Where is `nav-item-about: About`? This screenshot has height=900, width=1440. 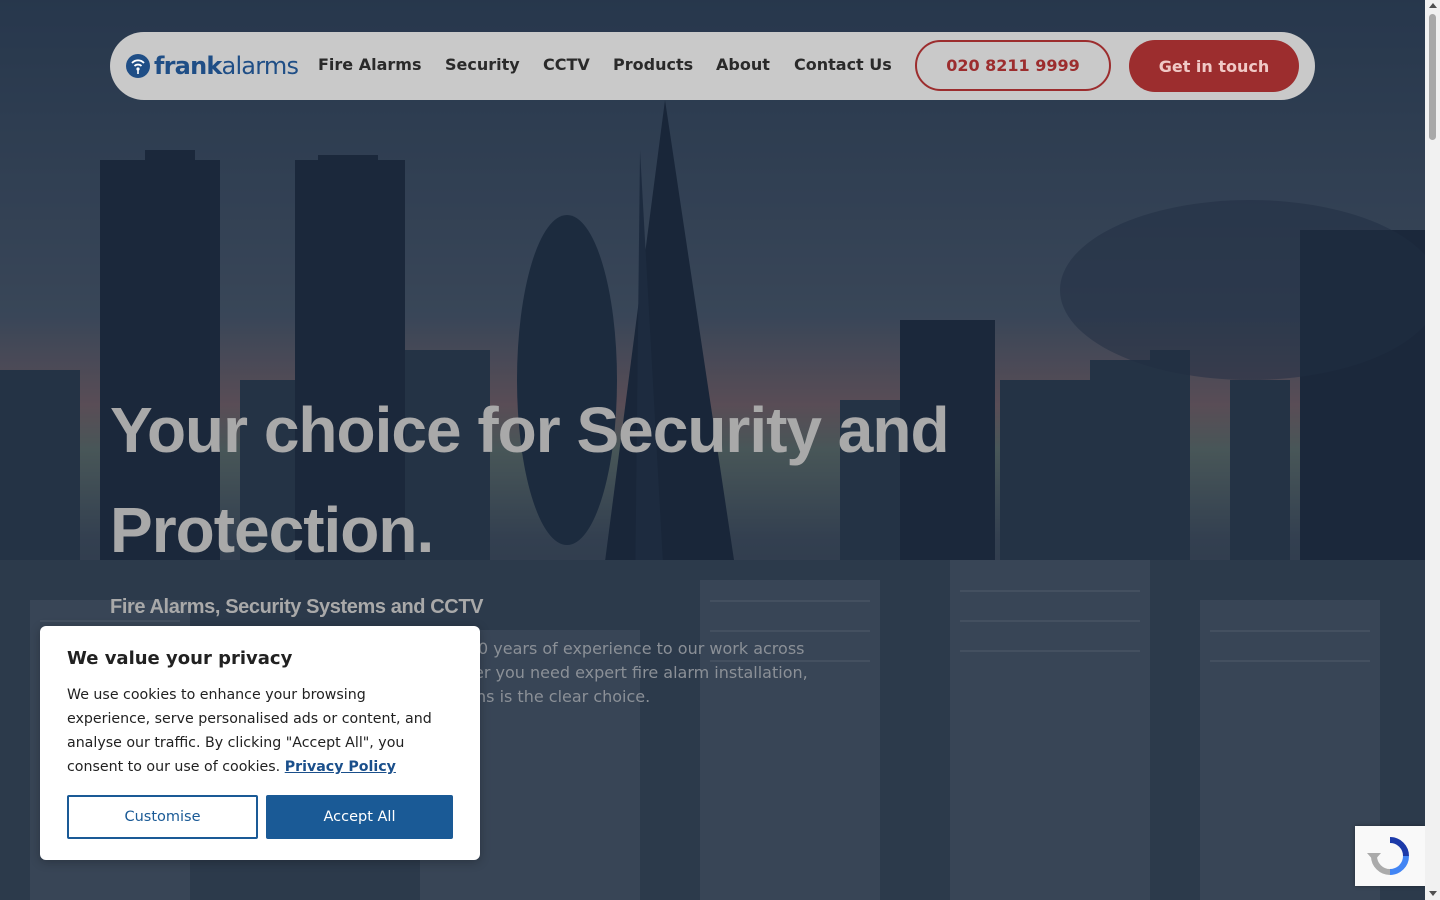 nav-item-about: About is located at coordinates (743, 64).